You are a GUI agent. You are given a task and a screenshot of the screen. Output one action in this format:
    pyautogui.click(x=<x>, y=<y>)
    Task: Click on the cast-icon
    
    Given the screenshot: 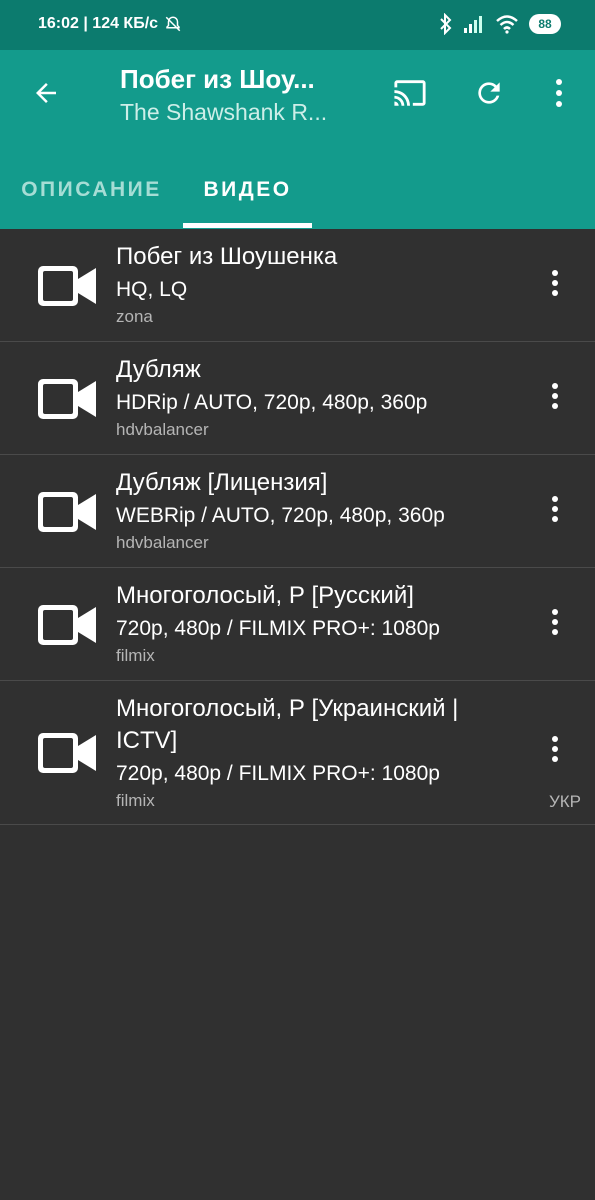 What is the action you would take?
    pyautogui.click(x=410, y=93)
    